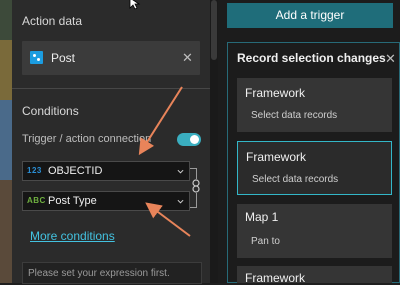  Describe the element at coordinates (314, 168) in the screenshot. I see `action-card-selected: Framework Select data records` at that location.